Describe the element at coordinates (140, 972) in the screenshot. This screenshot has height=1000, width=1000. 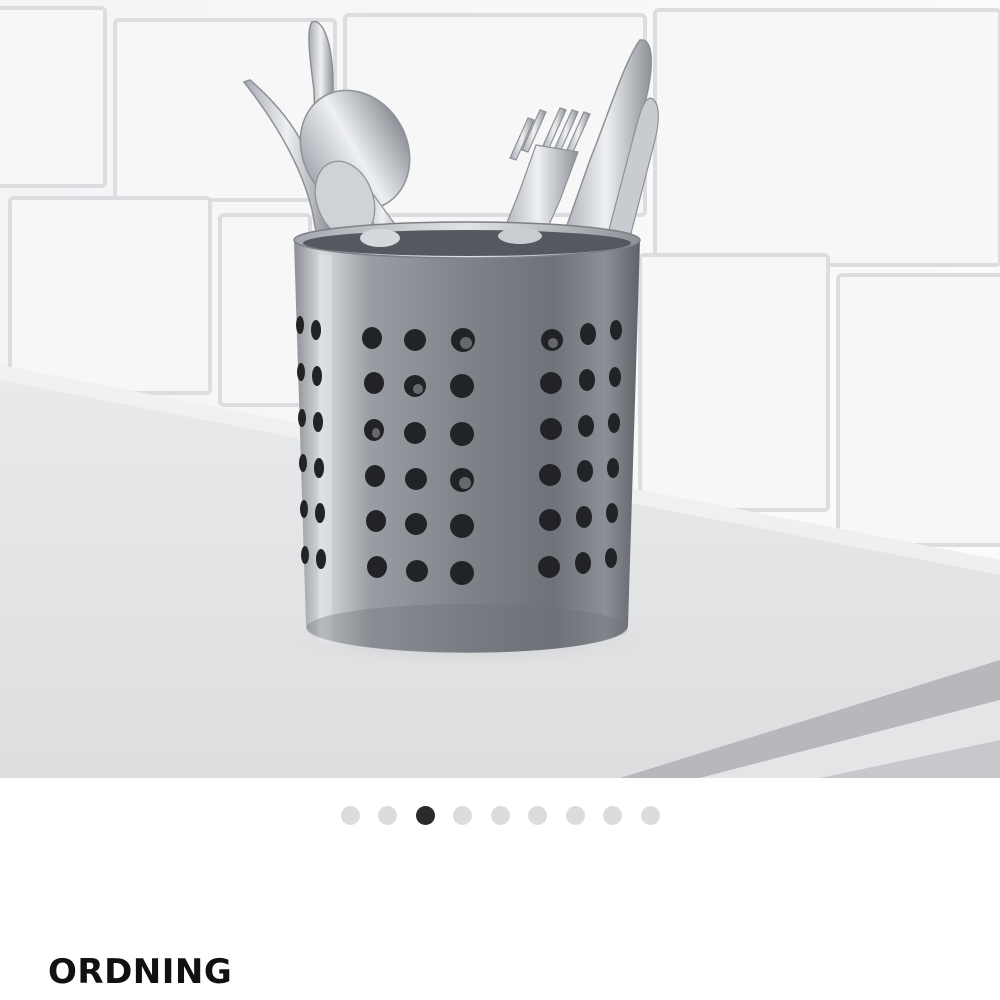
I see `product-title: ORDNING` at that location.